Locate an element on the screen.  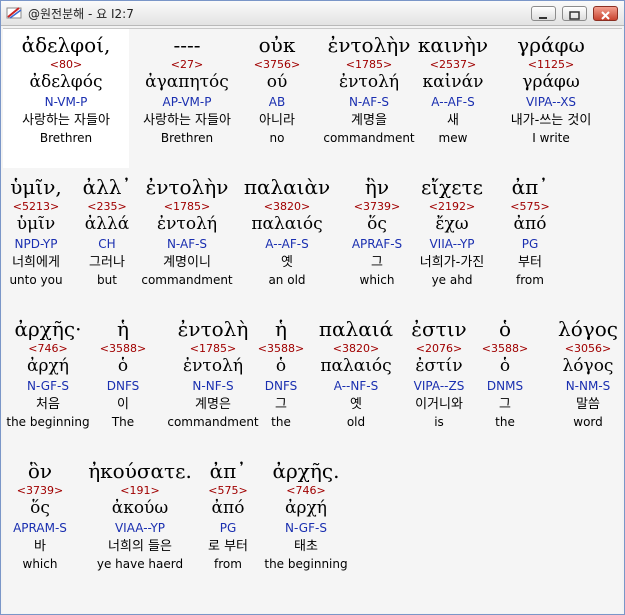
word-lemma: ἀρχή is located at coordinates (306, 508).